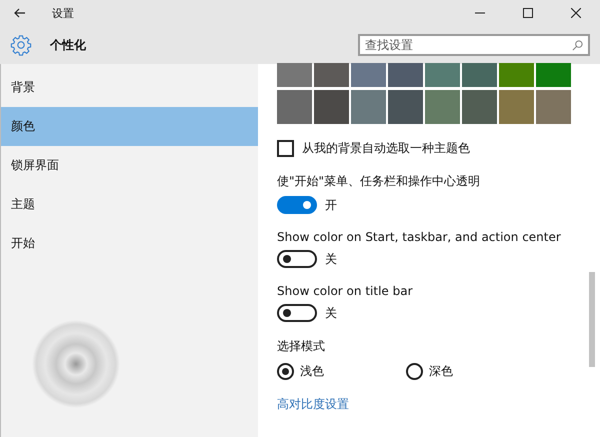 Image resolution: width=600 pixels, height=437 pixels. I want to click on toggle-state: 开, so click(331, 205).